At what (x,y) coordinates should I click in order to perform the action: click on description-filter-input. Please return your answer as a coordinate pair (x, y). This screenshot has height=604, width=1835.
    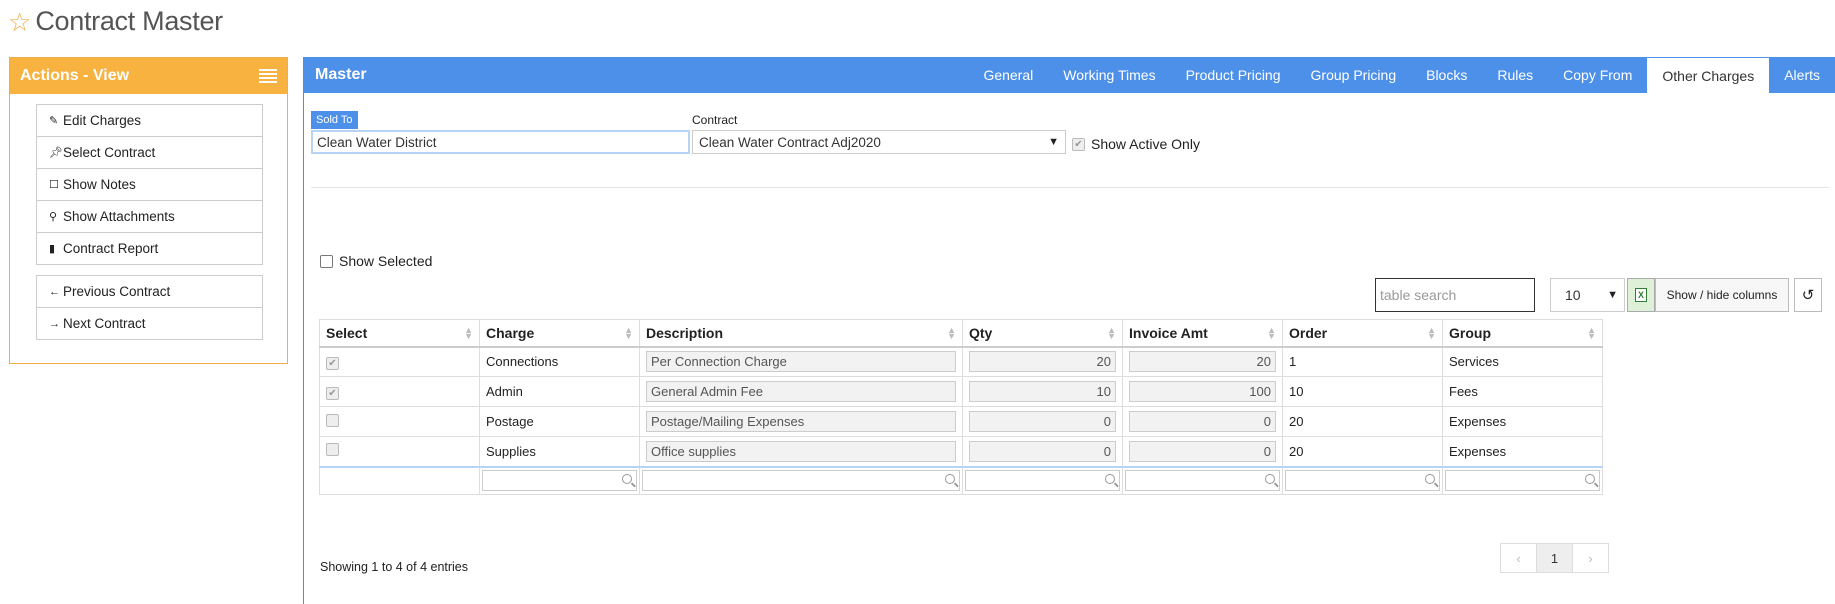
    Looking at the image, I should click on (801, 481).